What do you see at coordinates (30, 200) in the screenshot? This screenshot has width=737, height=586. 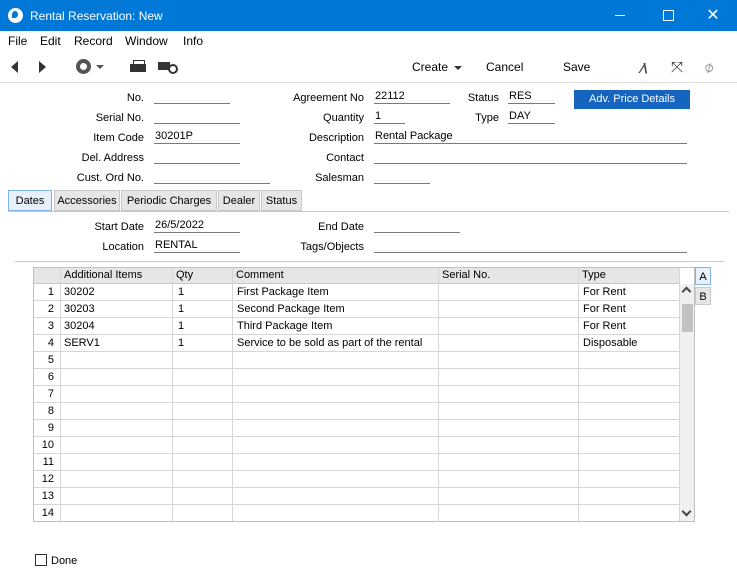 I see `tab-dates: Dates` at bounding box center [30, 200].